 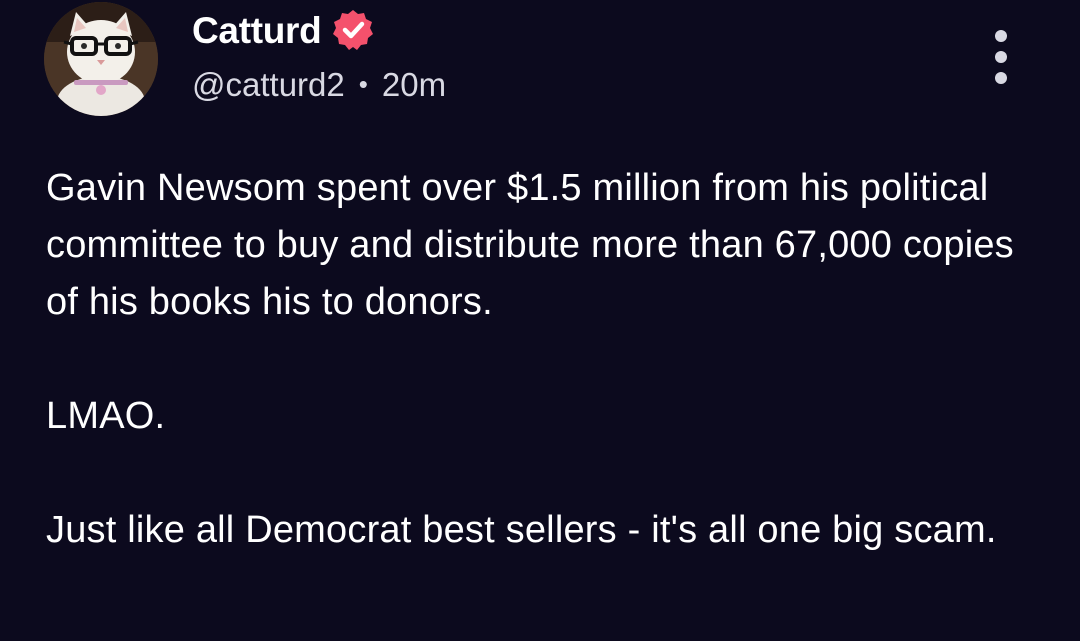 I want to click on post-paragraph: LMAO., so click(x=106, y=416).